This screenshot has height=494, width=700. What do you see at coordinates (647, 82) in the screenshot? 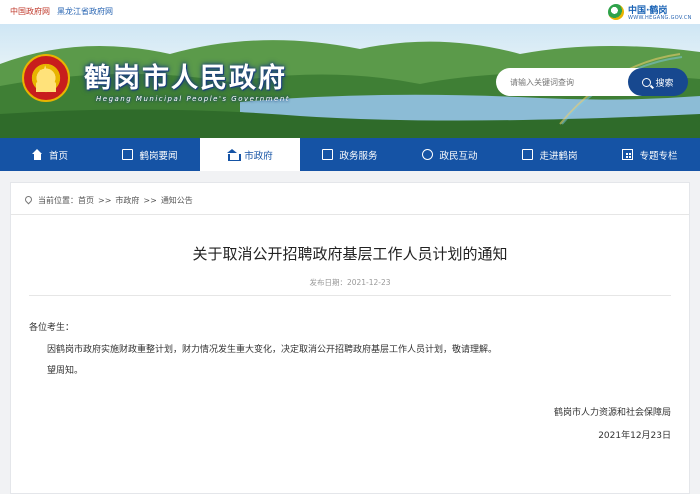
I see `search-icon` at bounding box center [647, 82].